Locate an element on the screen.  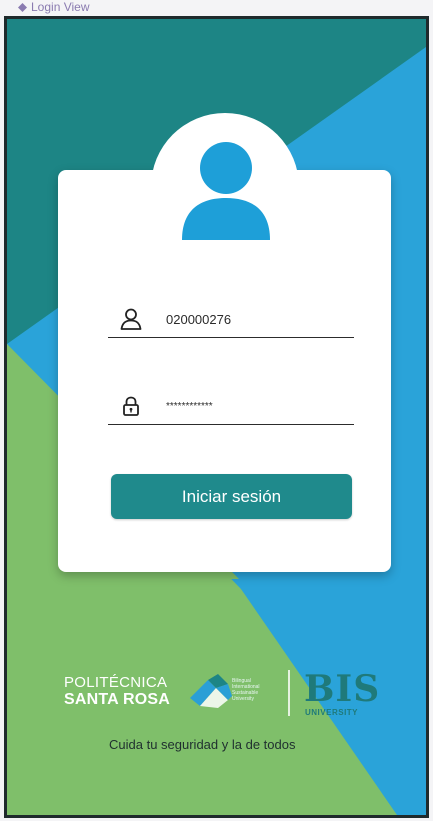
institution-line2: SANTA ROSA is located at coordinates (117, 699).